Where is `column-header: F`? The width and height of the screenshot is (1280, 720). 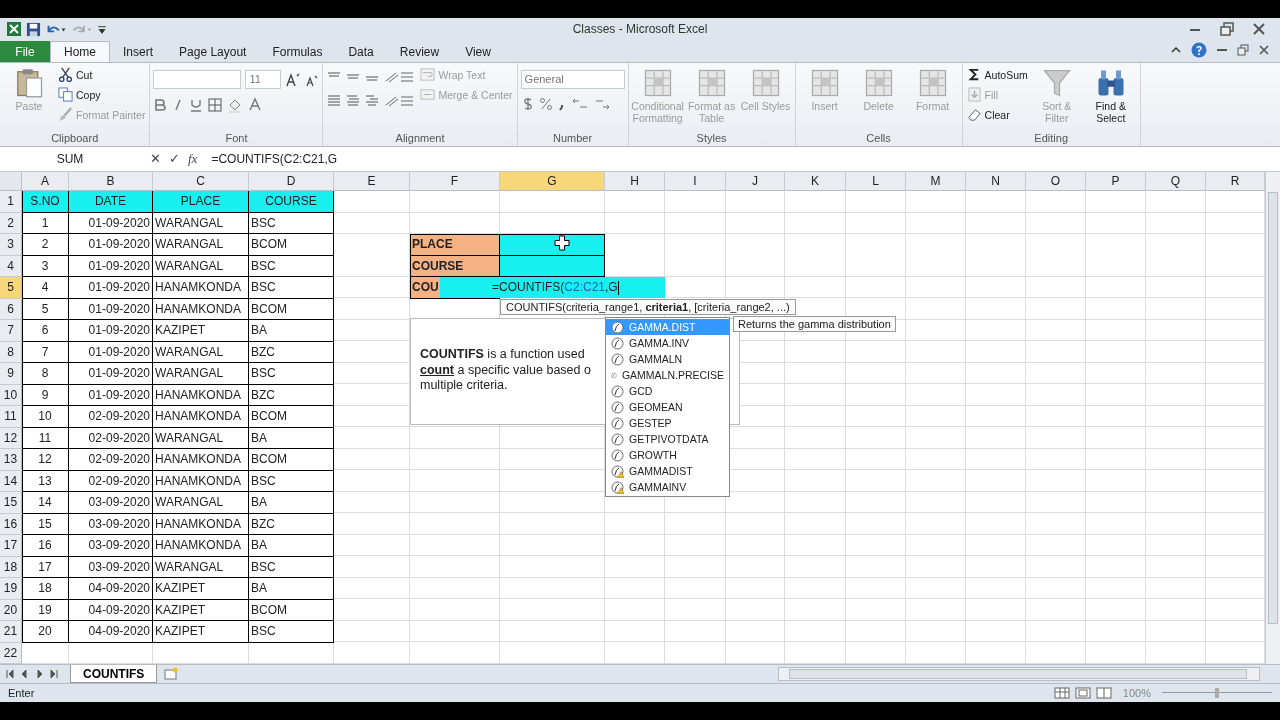 column-header: F is located at coordinates (455, 181).